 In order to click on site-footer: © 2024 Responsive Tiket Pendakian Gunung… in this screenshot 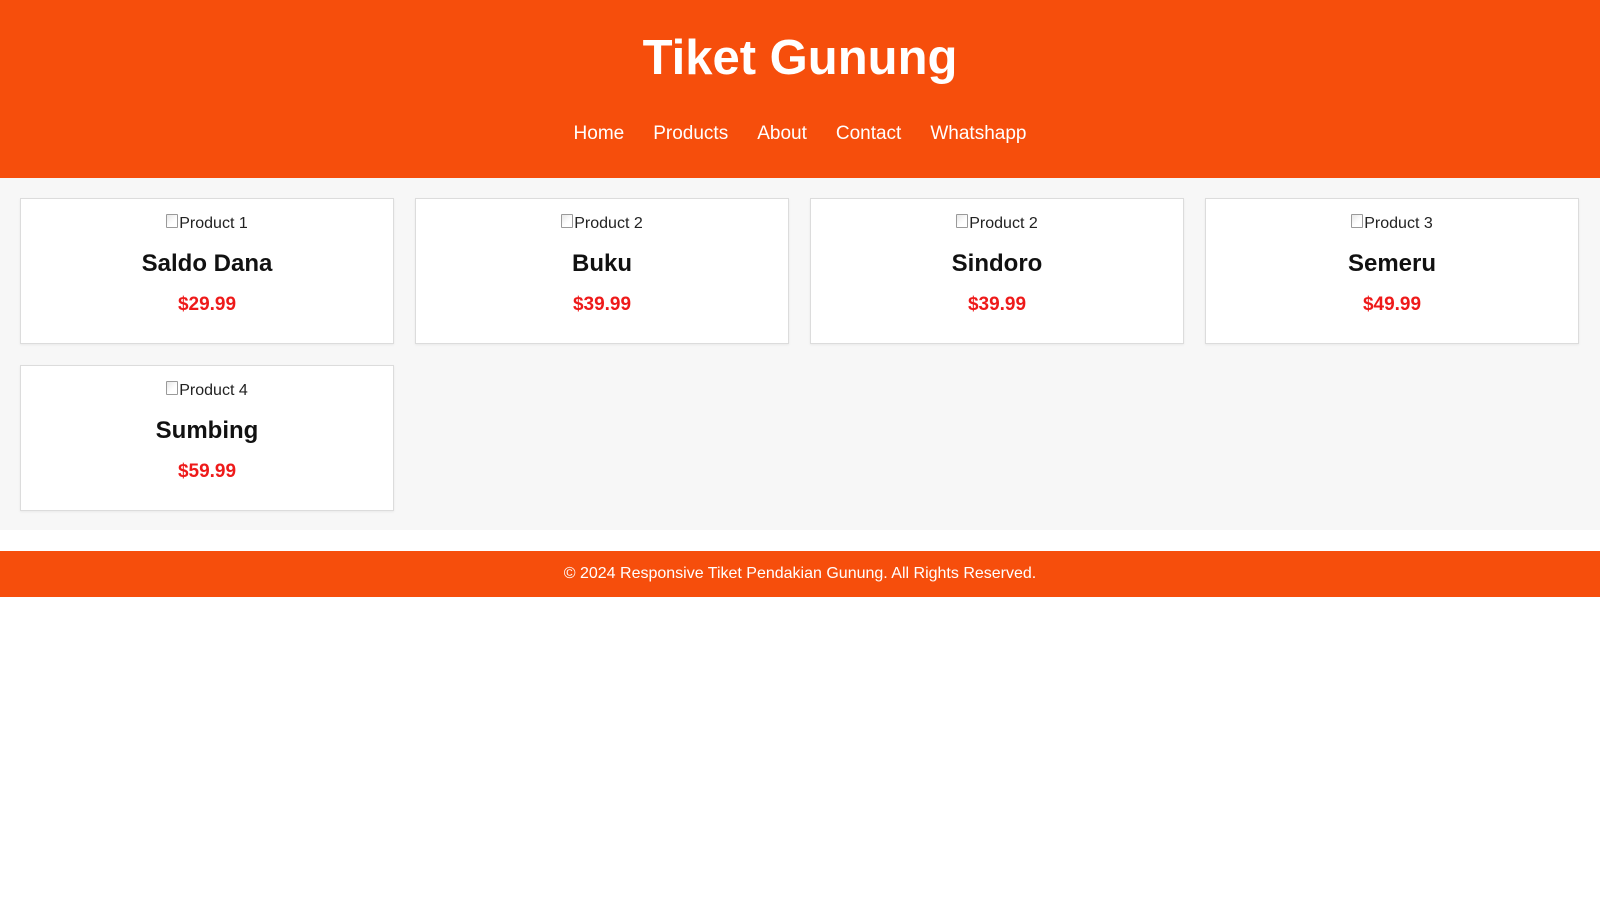, I will do `click(800, 574)`.